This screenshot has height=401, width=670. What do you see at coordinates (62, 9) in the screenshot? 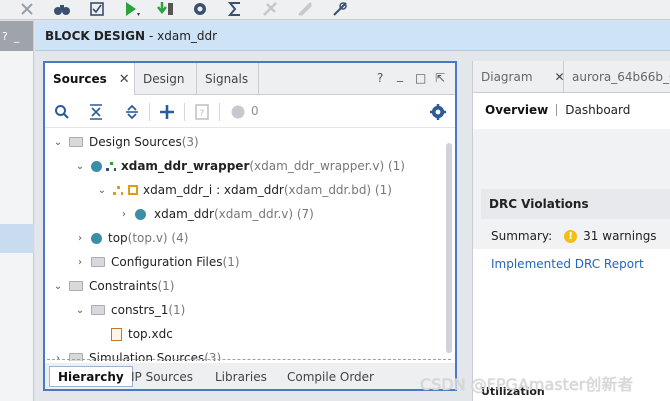
I see `binoculars-icon` at bounding box center [62, 9].